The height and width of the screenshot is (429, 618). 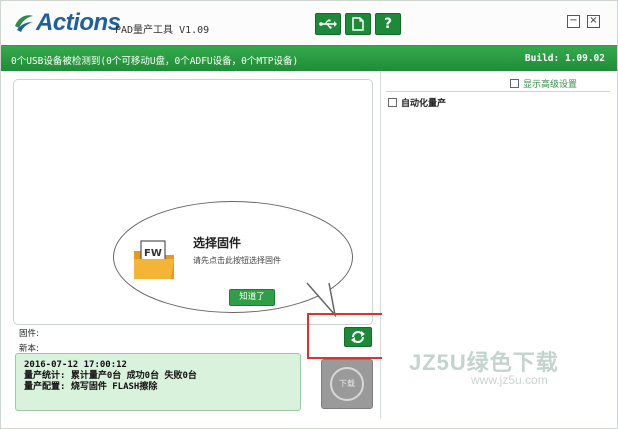 I want to click on app-title: PAD量产工具 V1.09, so click(x=162, y=30).